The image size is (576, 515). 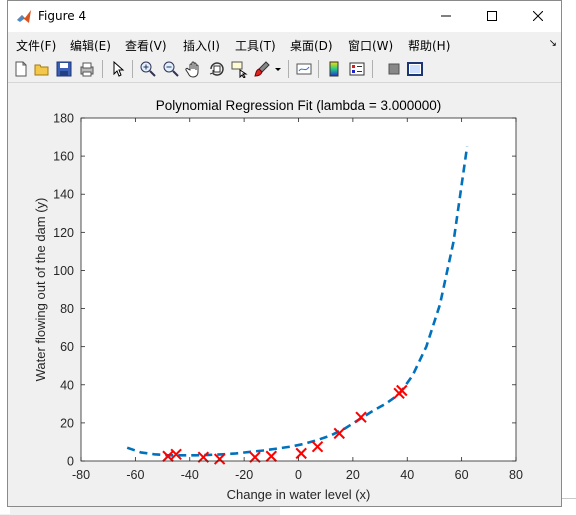 What do you see at coordinates (67, 347) in the screenshot?
I see `y-tick-label: 60` at bounding box center [67, 347].